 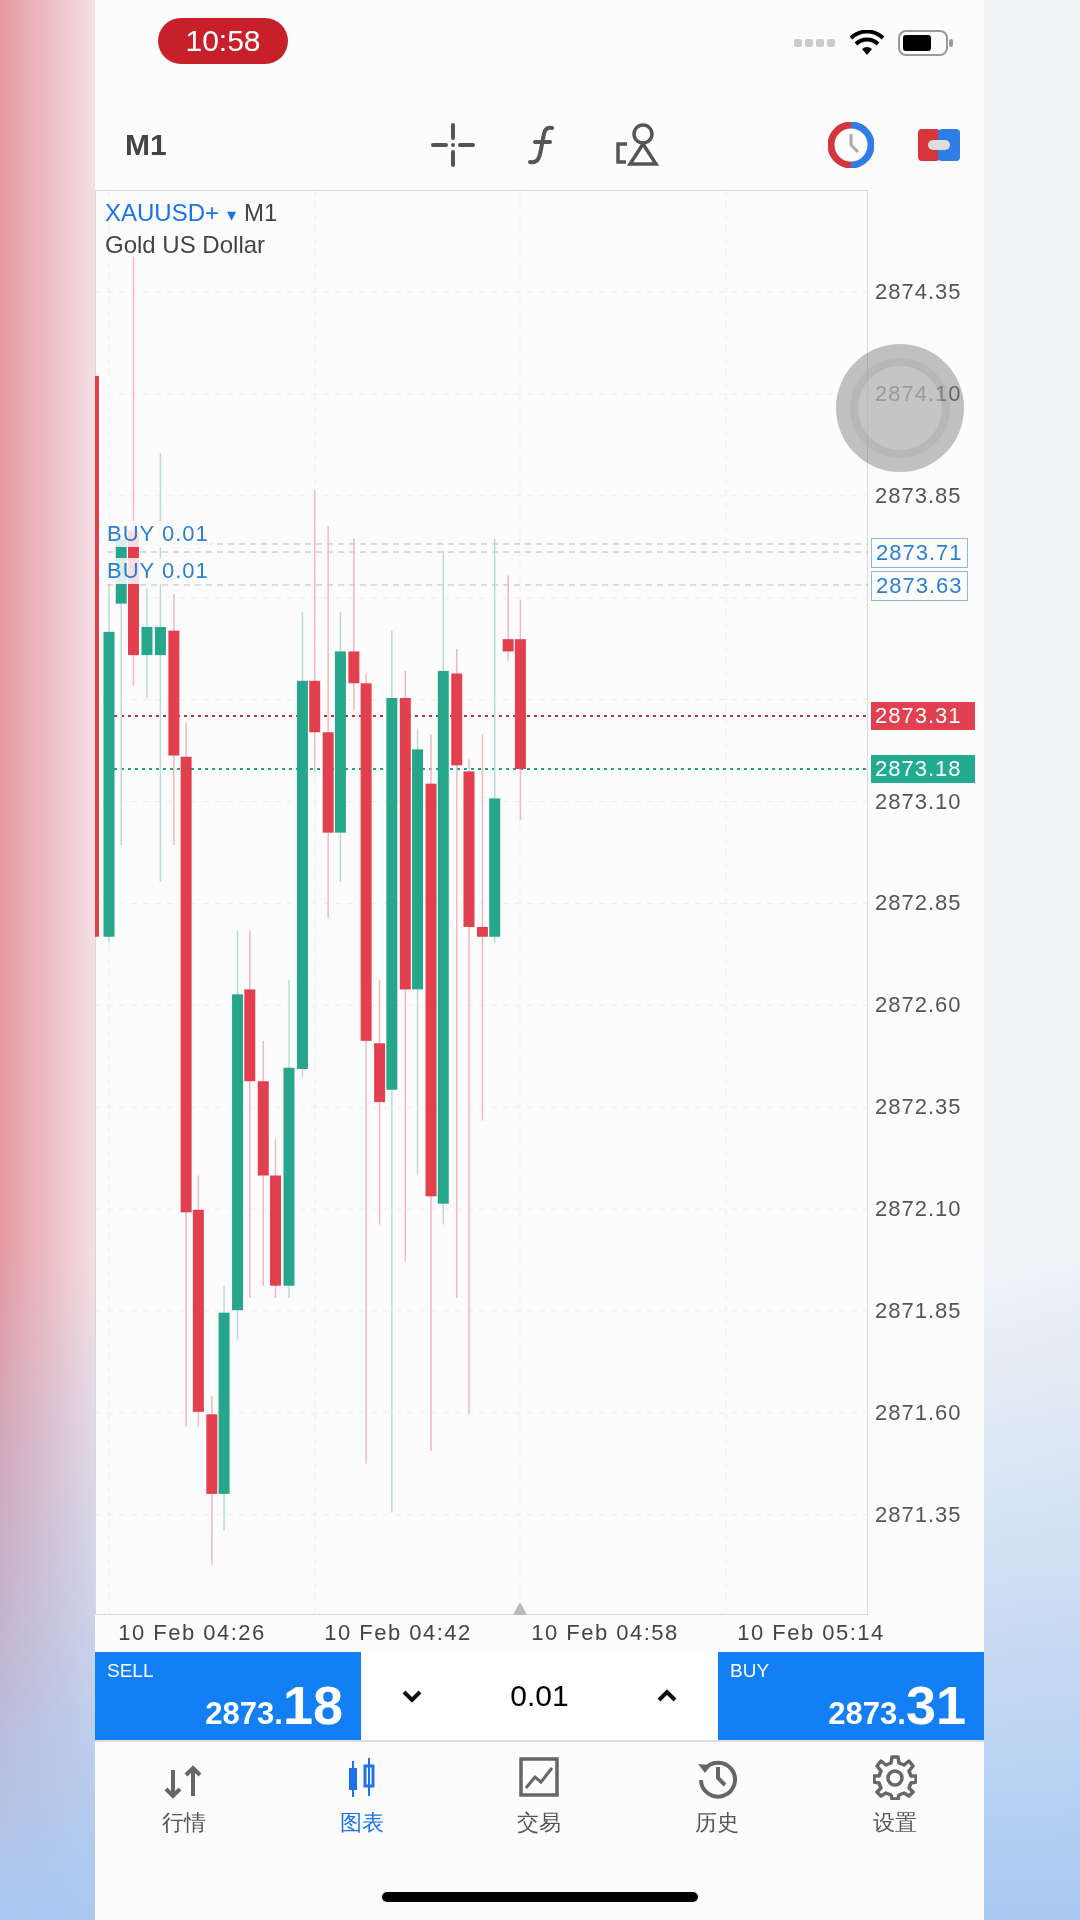 I want to click on clock-icon, so click(x=851, y=145).